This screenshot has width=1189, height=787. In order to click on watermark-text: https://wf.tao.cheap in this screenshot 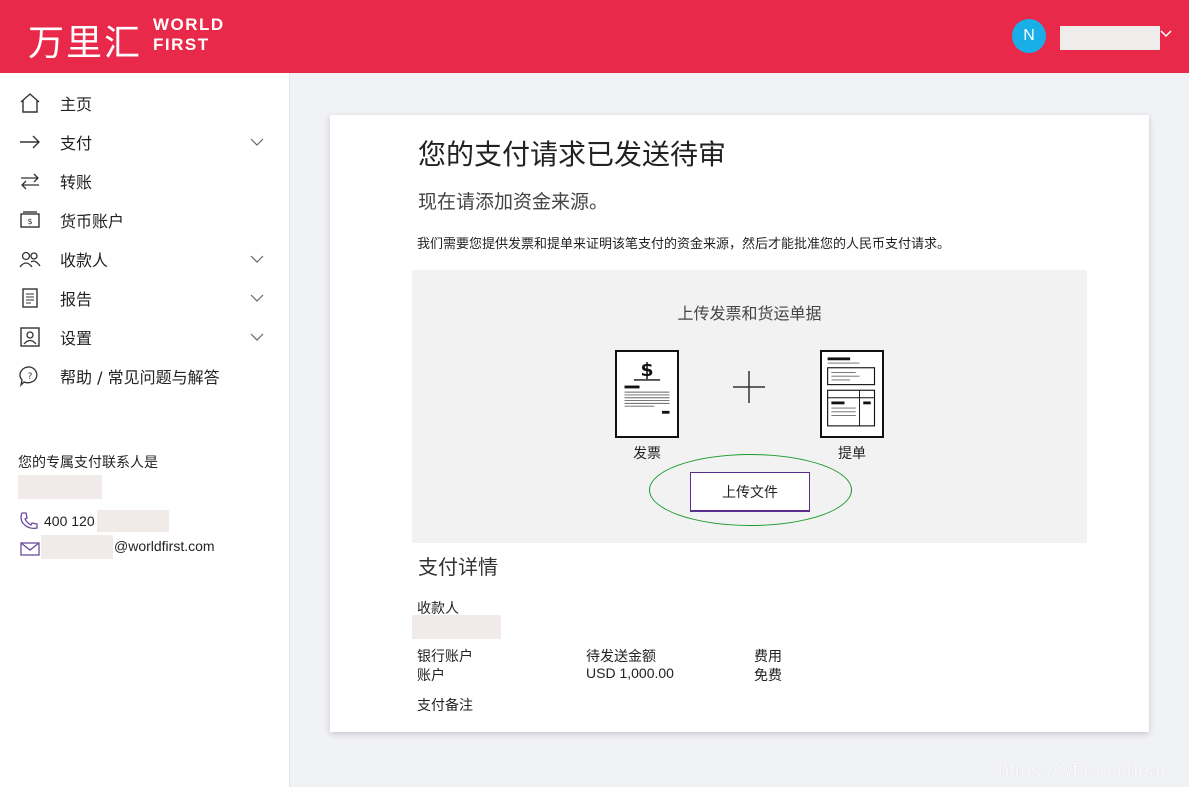, I will do `click(1085, 771)`.